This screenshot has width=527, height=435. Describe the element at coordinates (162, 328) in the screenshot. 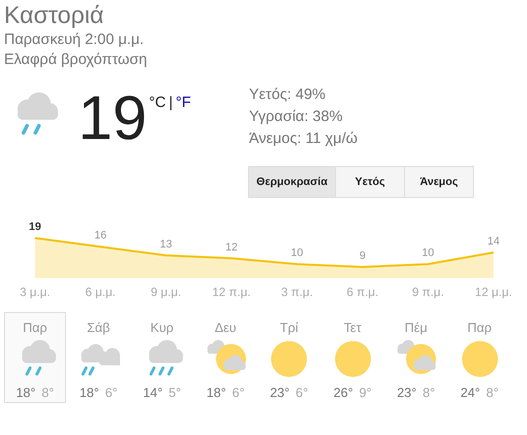

I see `day-label: Κυρ` at that location.